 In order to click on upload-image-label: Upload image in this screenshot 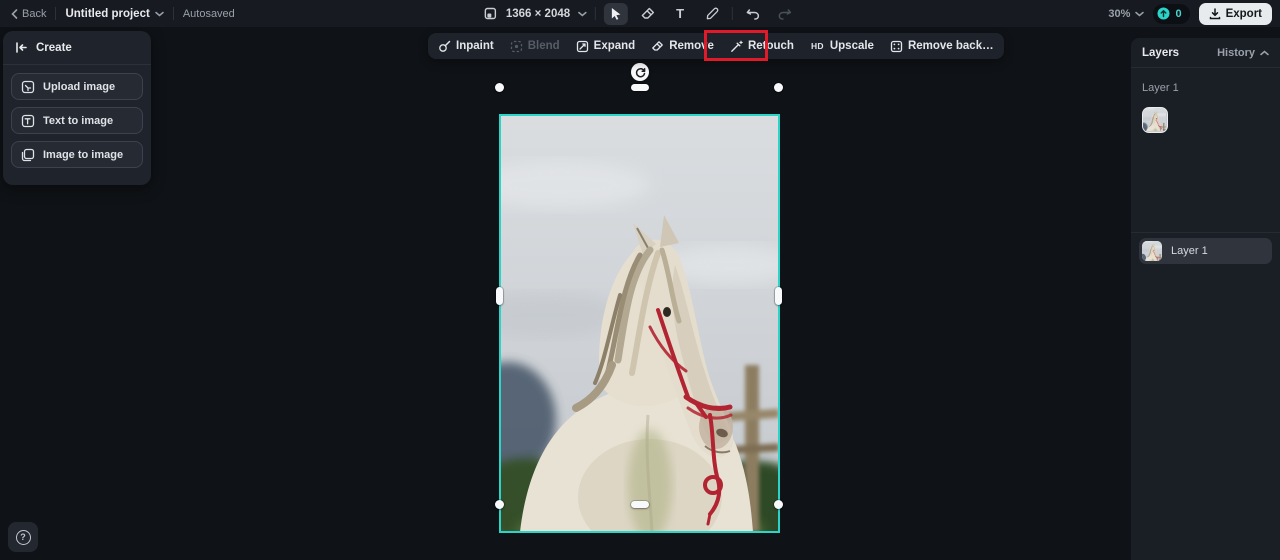, I will do `click(79, 86)`.